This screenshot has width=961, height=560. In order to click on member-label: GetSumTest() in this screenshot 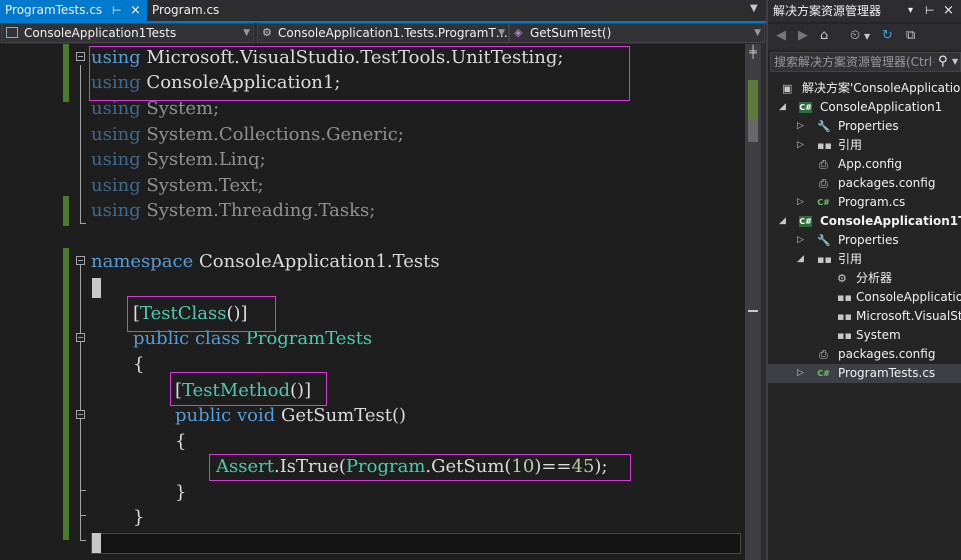, I will do `click(571, 33)`.